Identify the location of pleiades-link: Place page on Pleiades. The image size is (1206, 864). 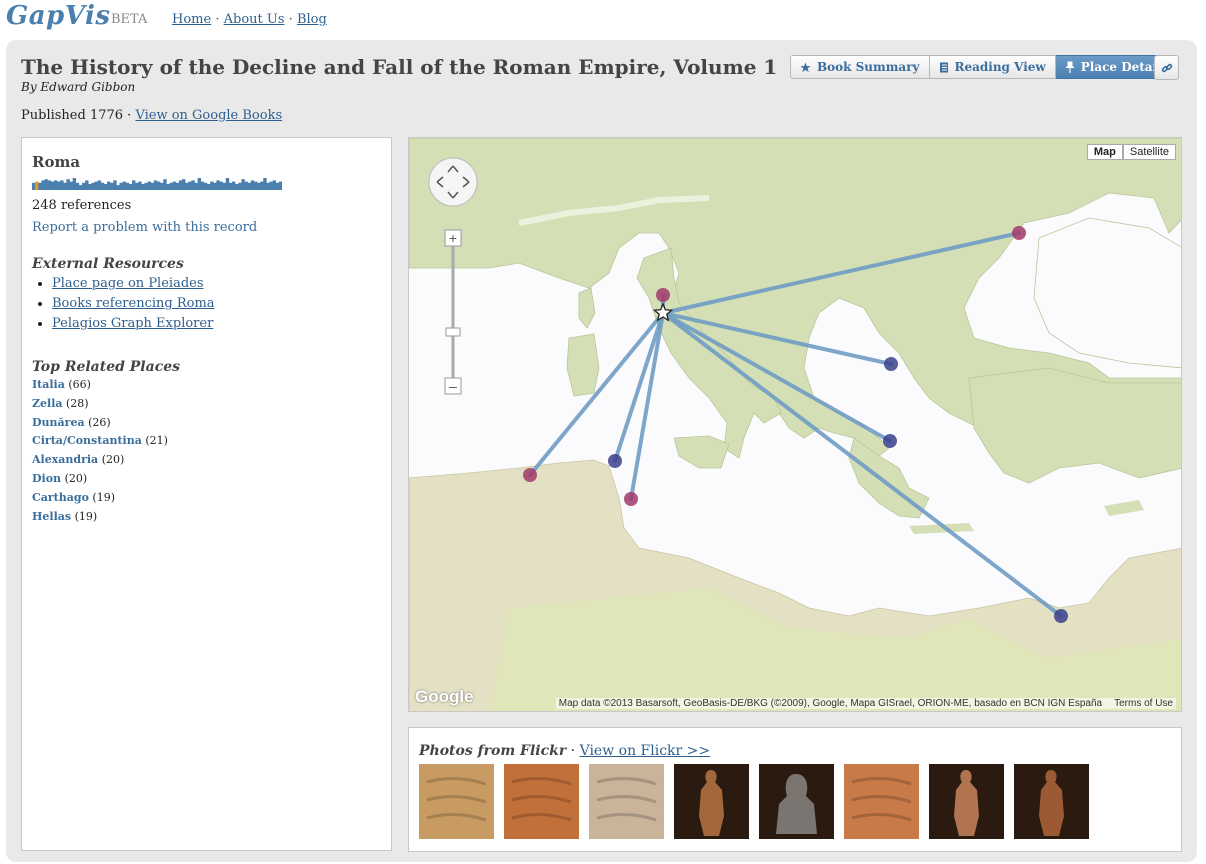
(128, 283).